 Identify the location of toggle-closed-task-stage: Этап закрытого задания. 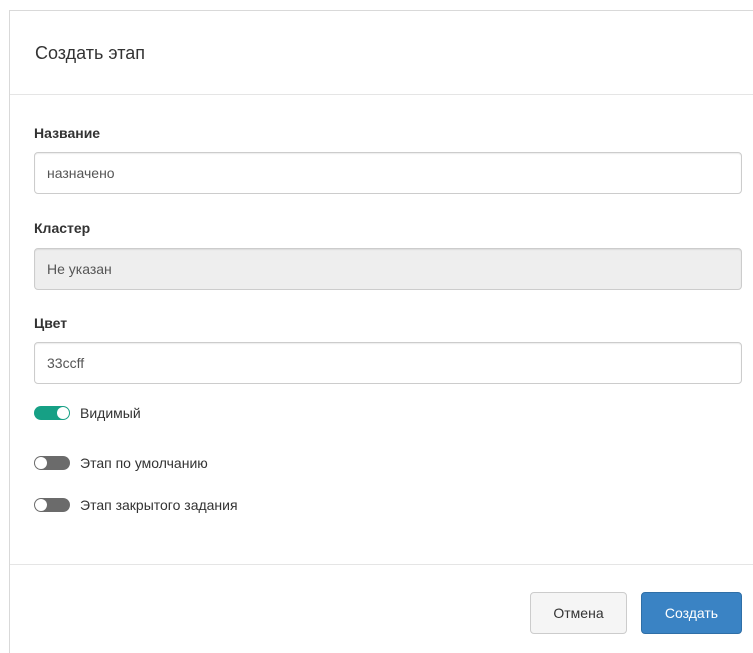
(136, 505).